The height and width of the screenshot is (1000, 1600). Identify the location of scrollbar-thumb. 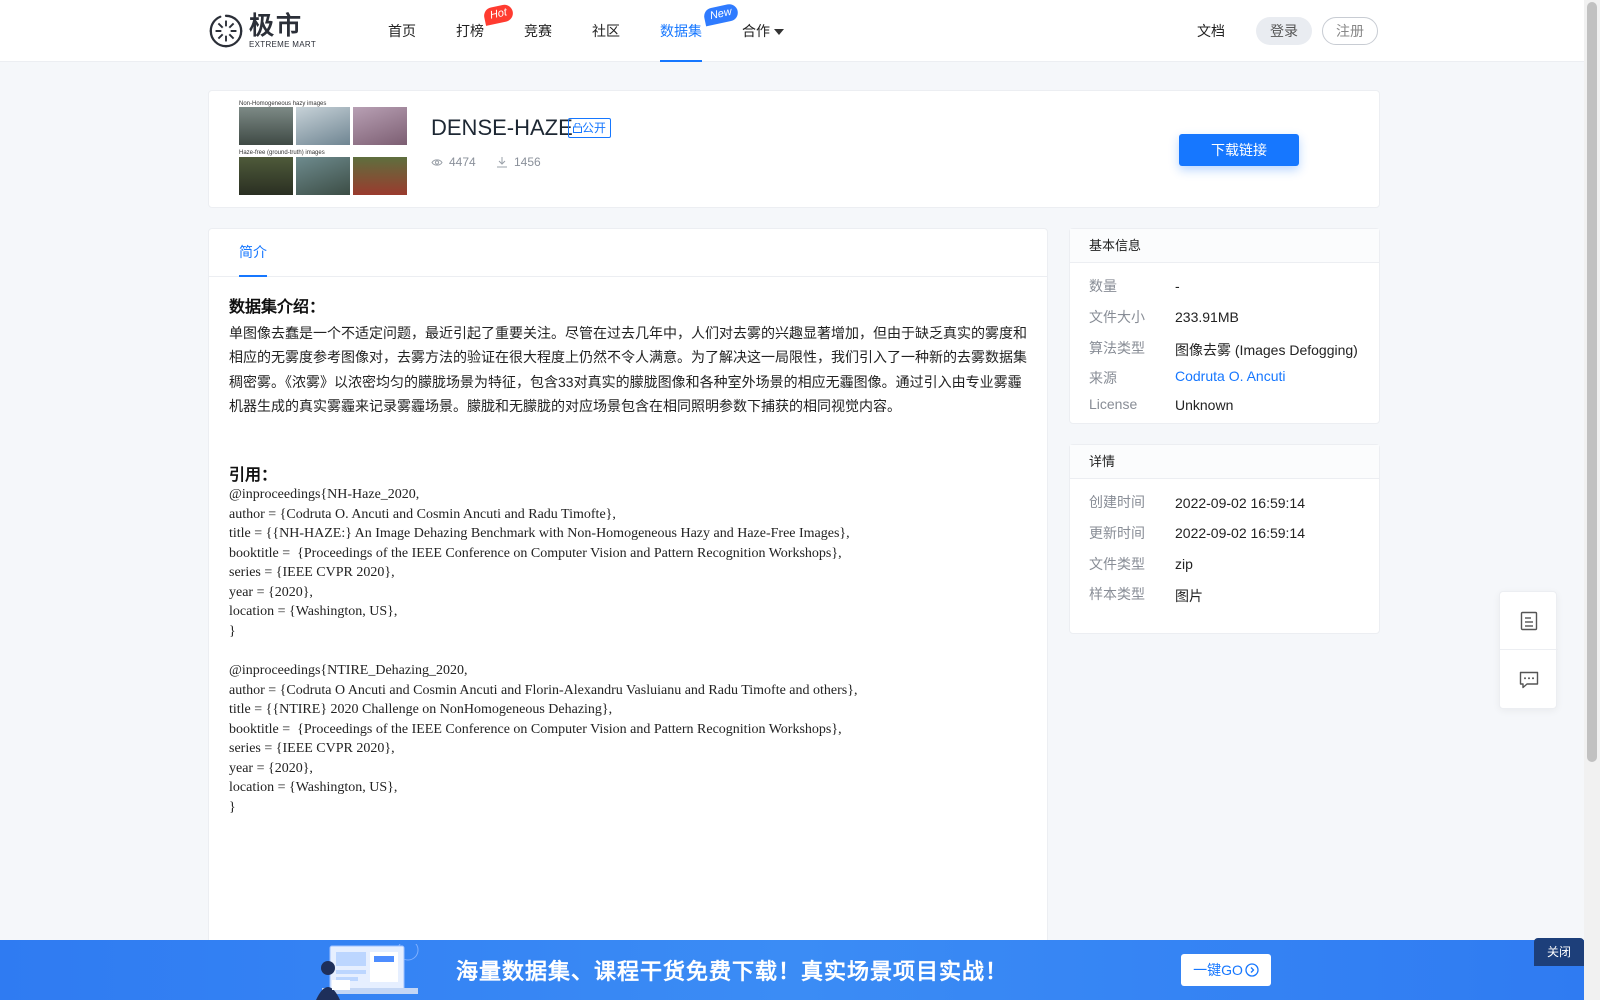
(1592, 382).